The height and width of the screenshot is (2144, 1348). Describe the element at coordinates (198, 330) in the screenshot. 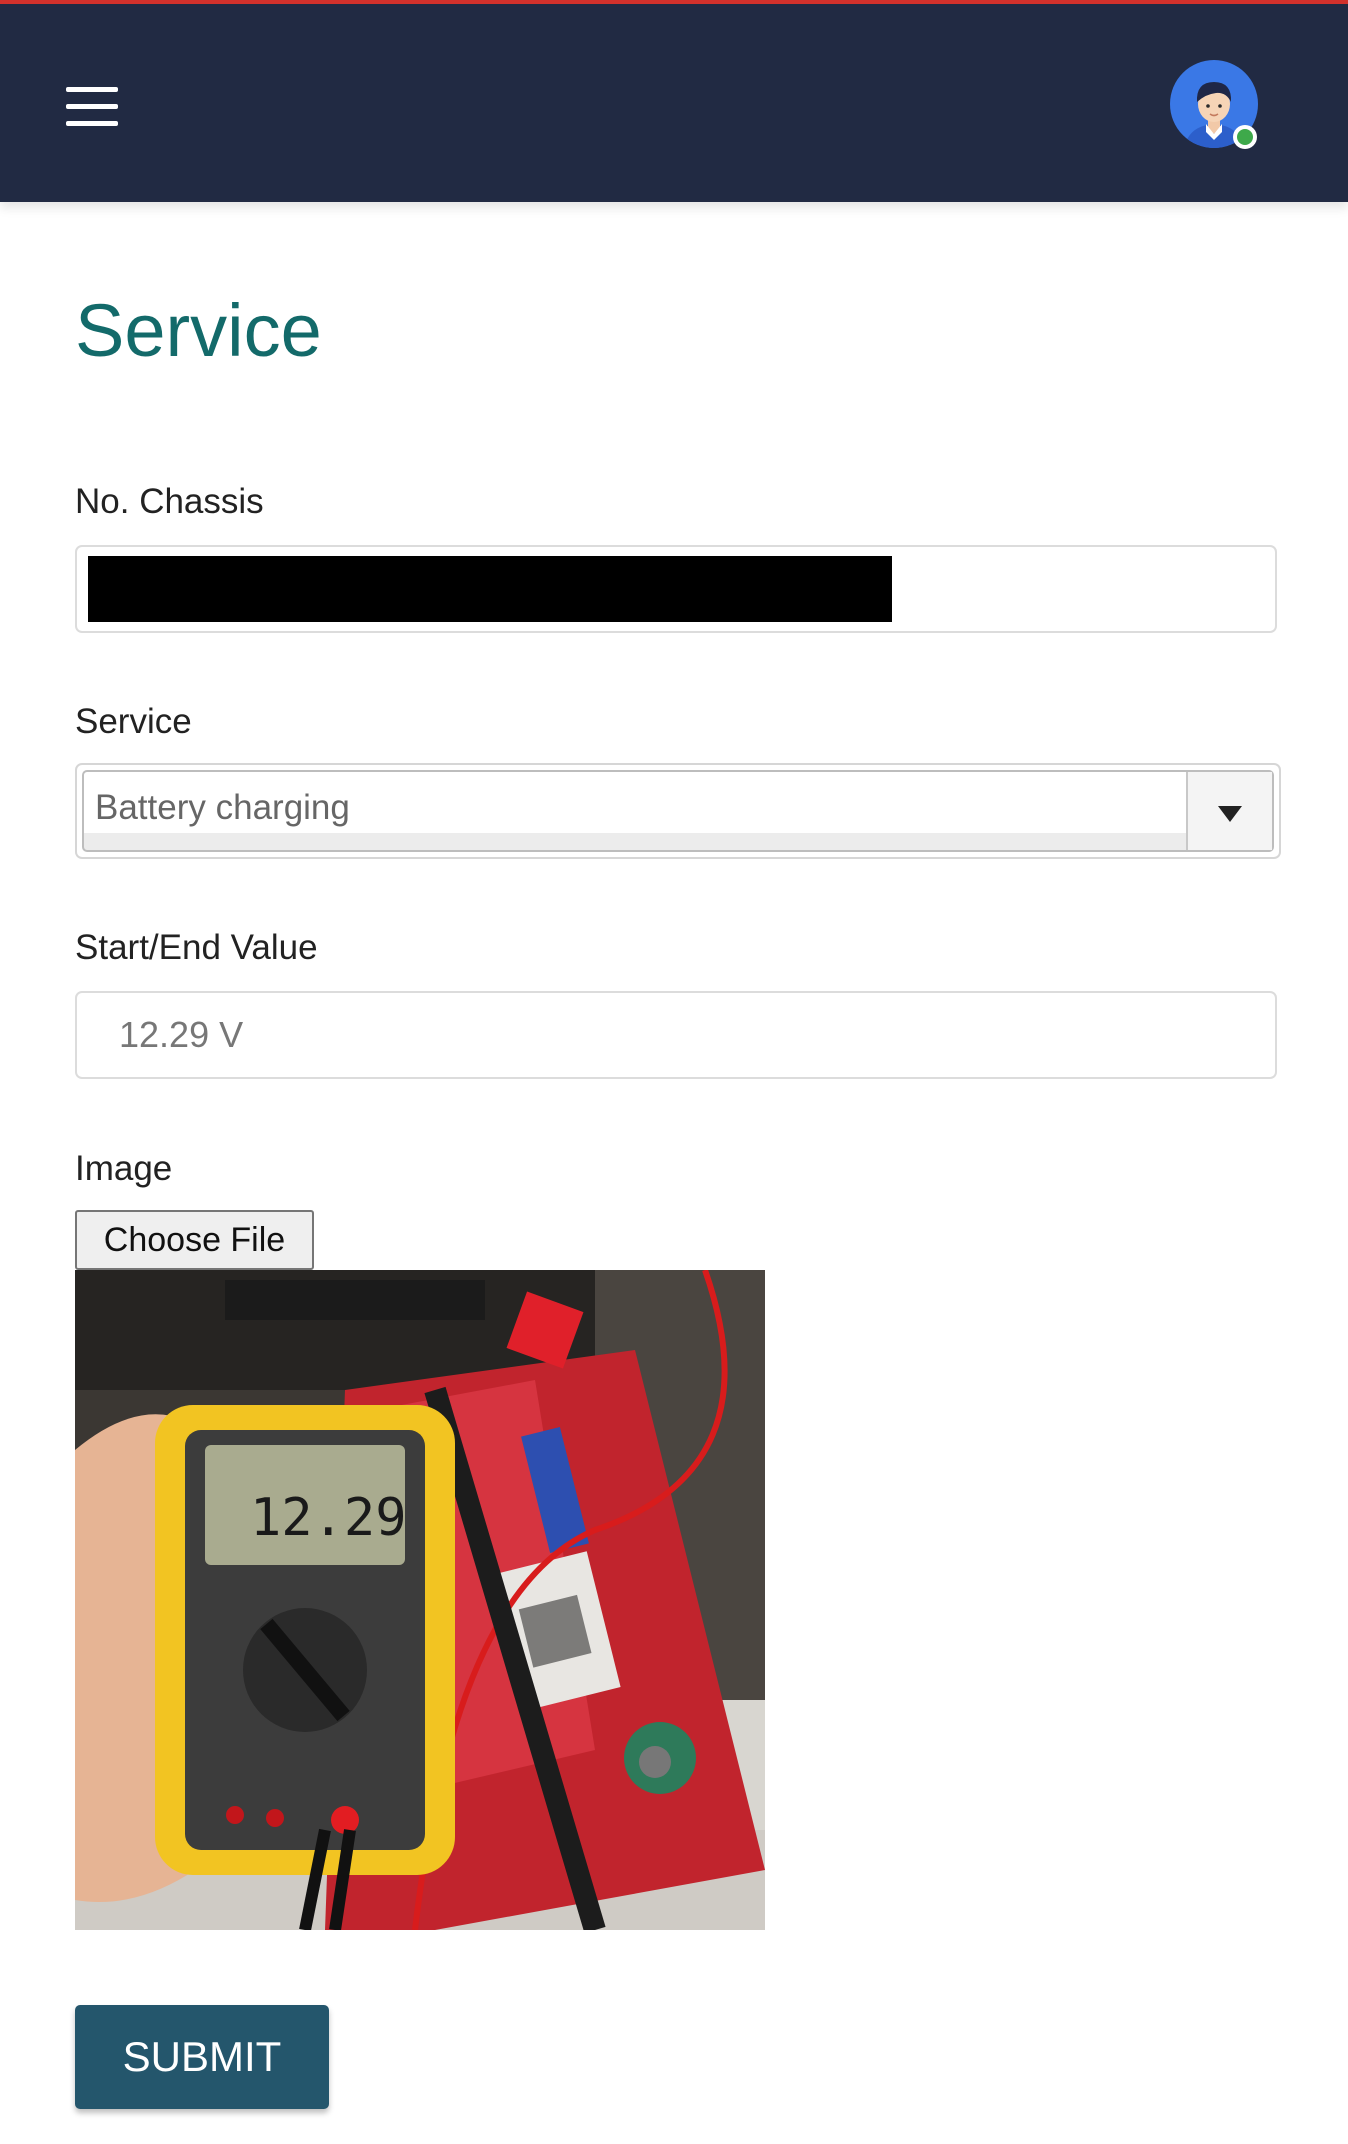

I see `page-title: Service` at that location.